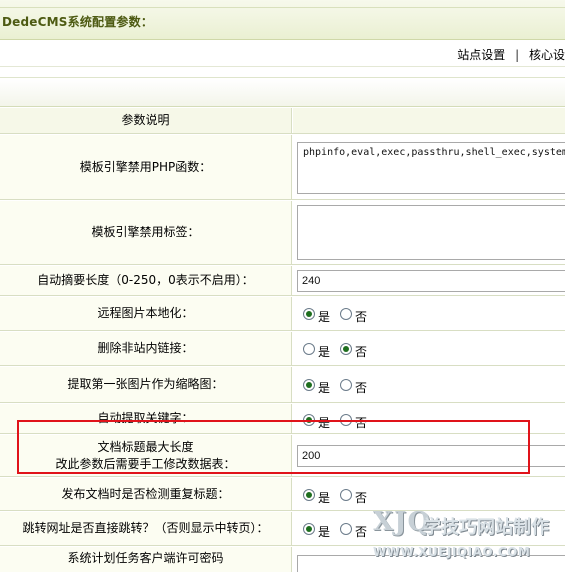 This screenshot has width=565, height=572. I want to click on table-row: 发布文档时是否检测重复标题： 是 否, so click(282, 494).